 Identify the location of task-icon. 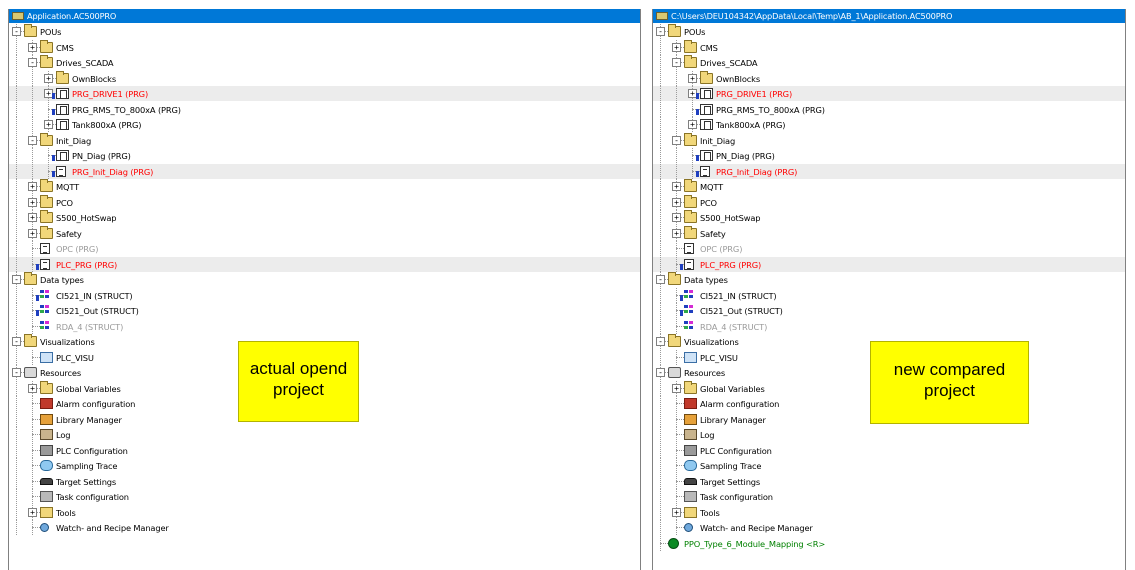
(46, 496).